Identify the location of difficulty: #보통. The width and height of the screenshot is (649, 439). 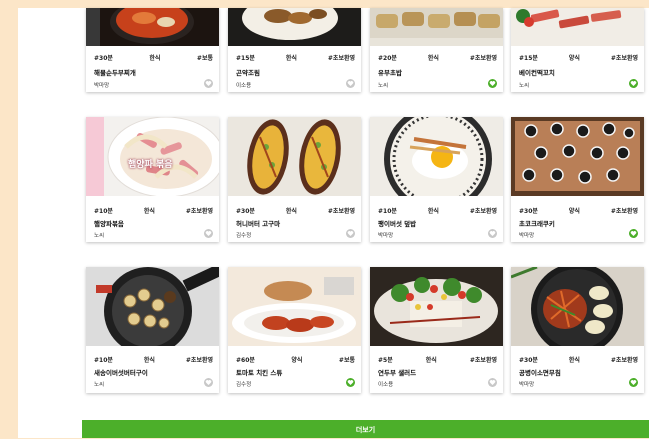
(346, 360).